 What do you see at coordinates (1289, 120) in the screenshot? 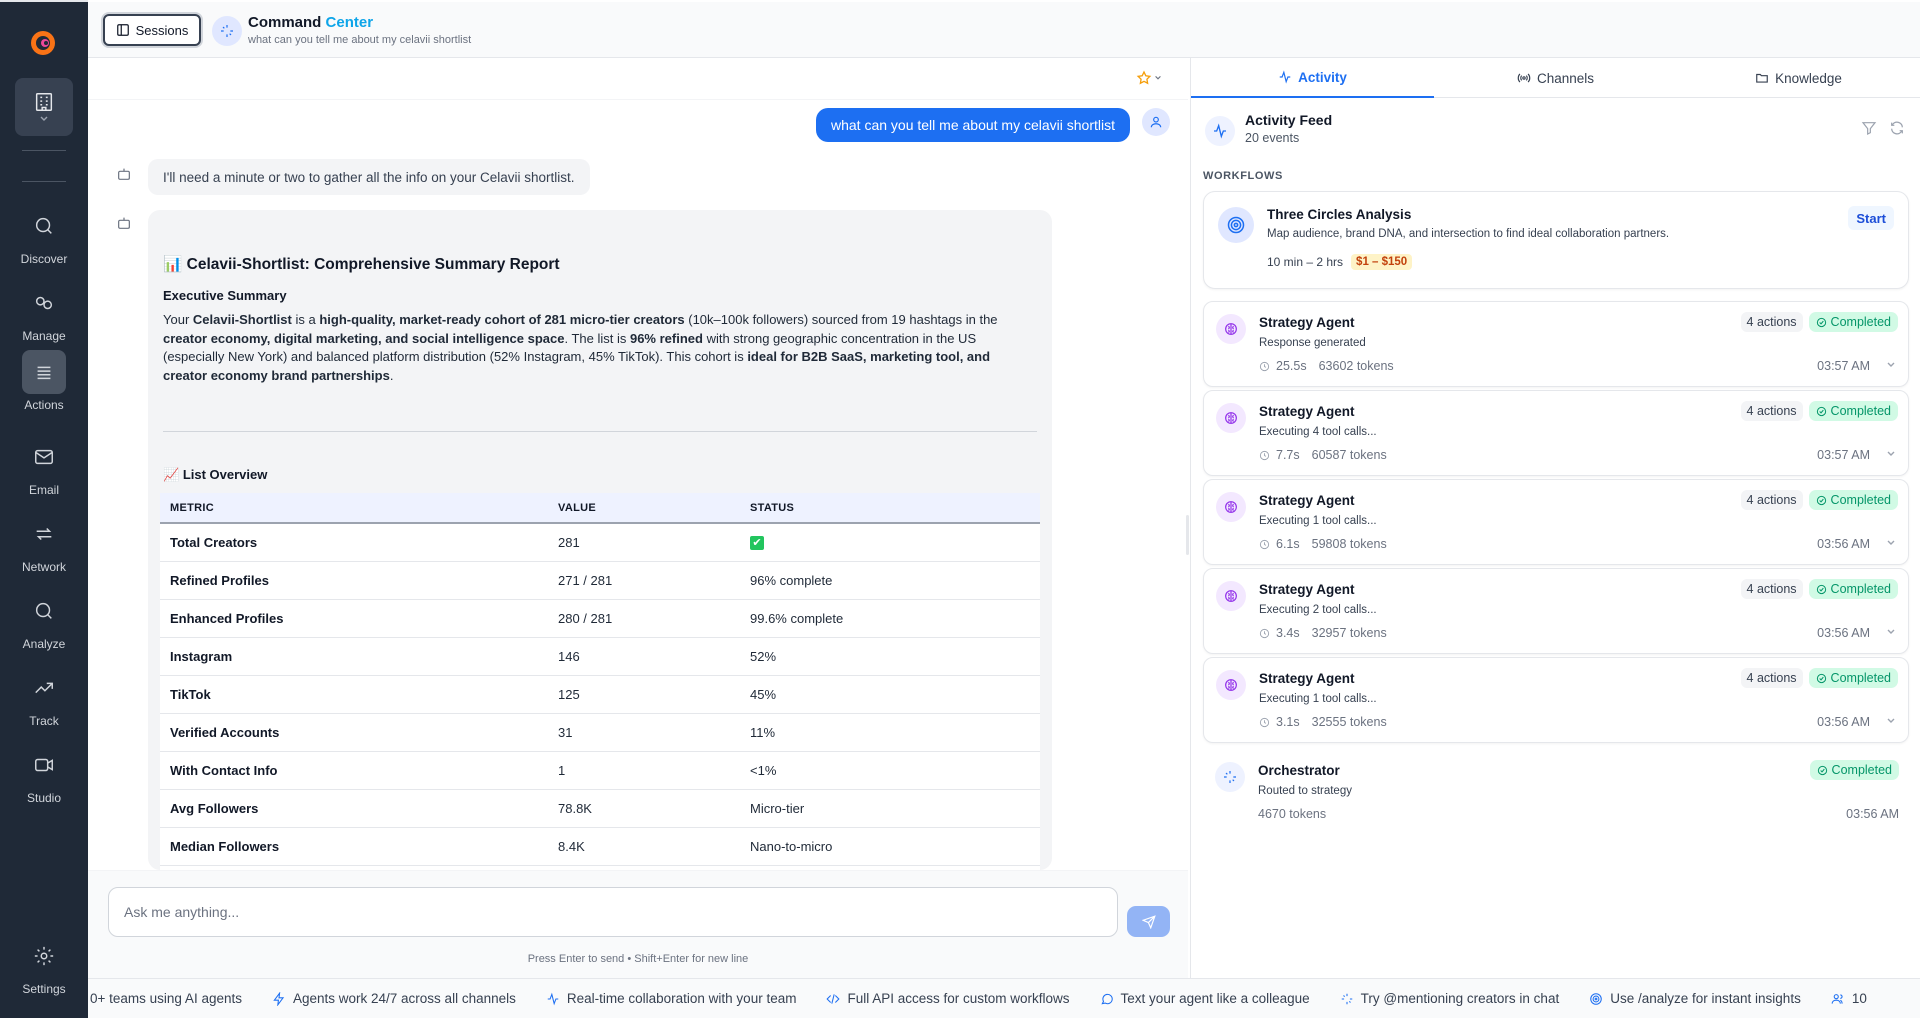
I see `feed-title: Activity Feed` at bounding box center [1289, 120].